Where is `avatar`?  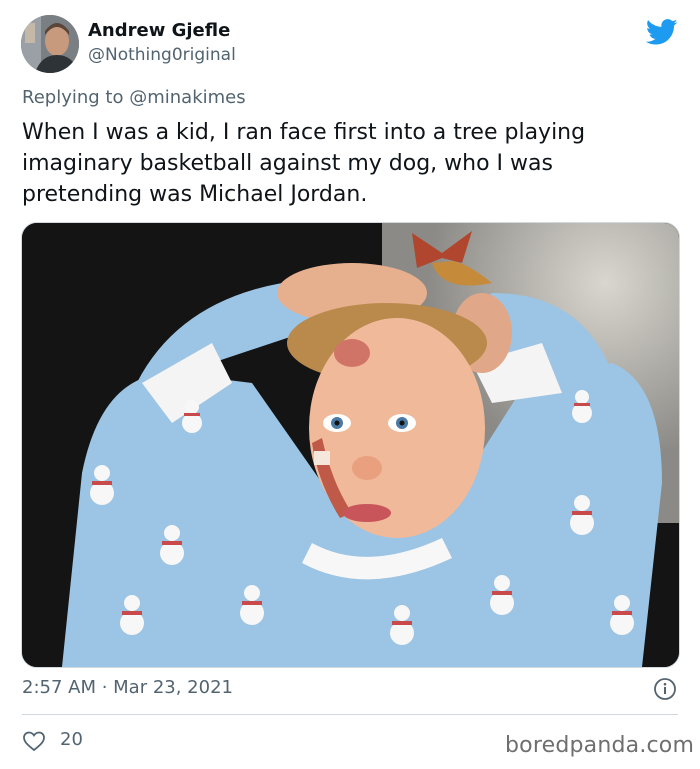 avatar is located at coordinates (50, 44).